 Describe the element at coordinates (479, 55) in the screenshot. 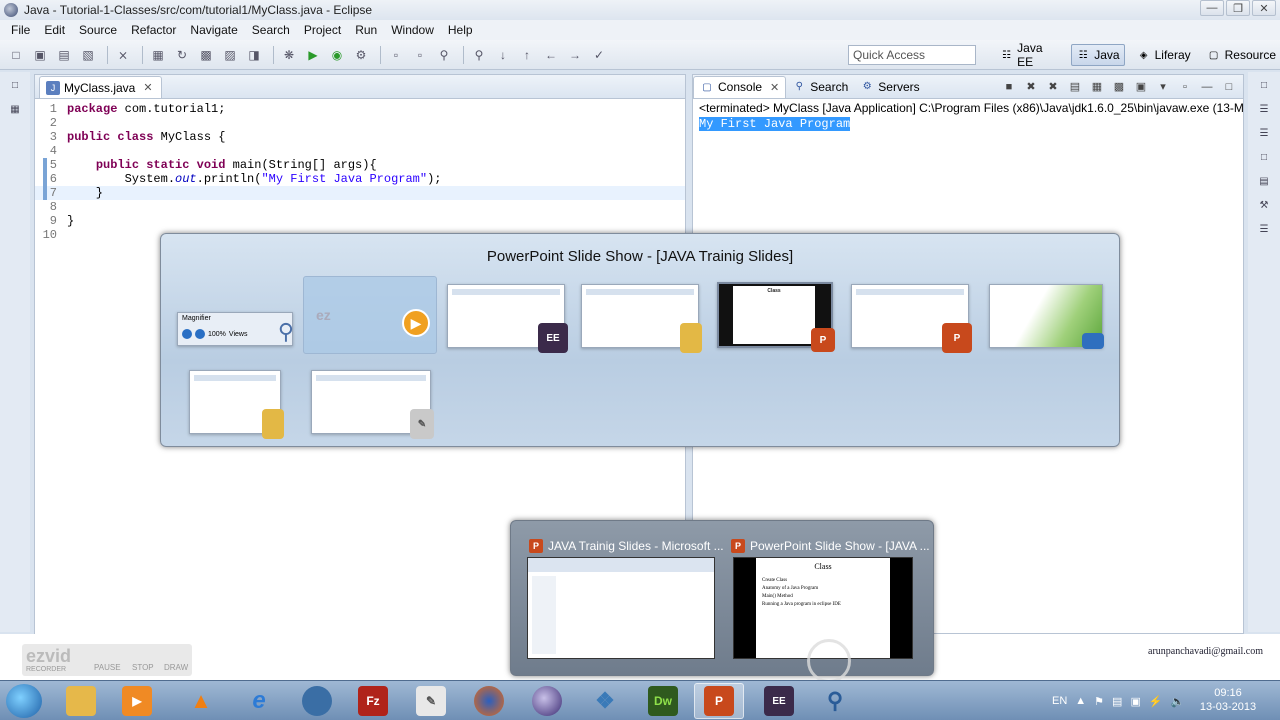

I see `pin-icon: ⚲` at that location.